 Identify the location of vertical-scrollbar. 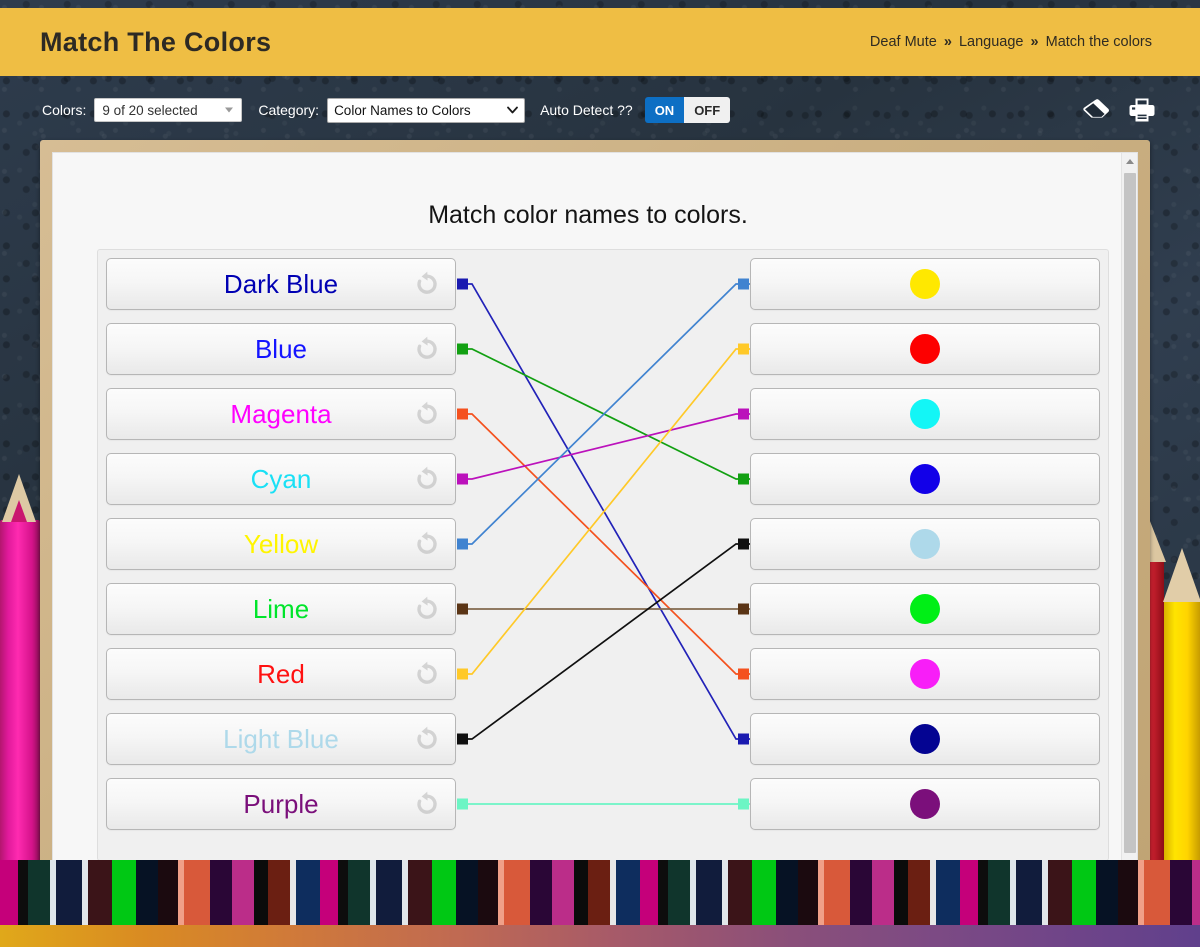
(1129, 516).